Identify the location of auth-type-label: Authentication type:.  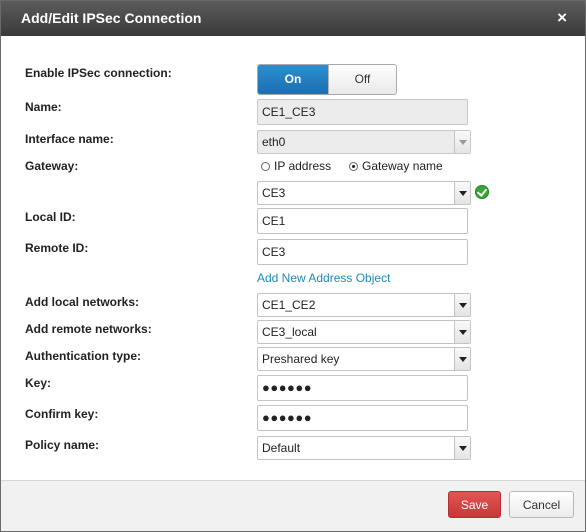
(83, 356).